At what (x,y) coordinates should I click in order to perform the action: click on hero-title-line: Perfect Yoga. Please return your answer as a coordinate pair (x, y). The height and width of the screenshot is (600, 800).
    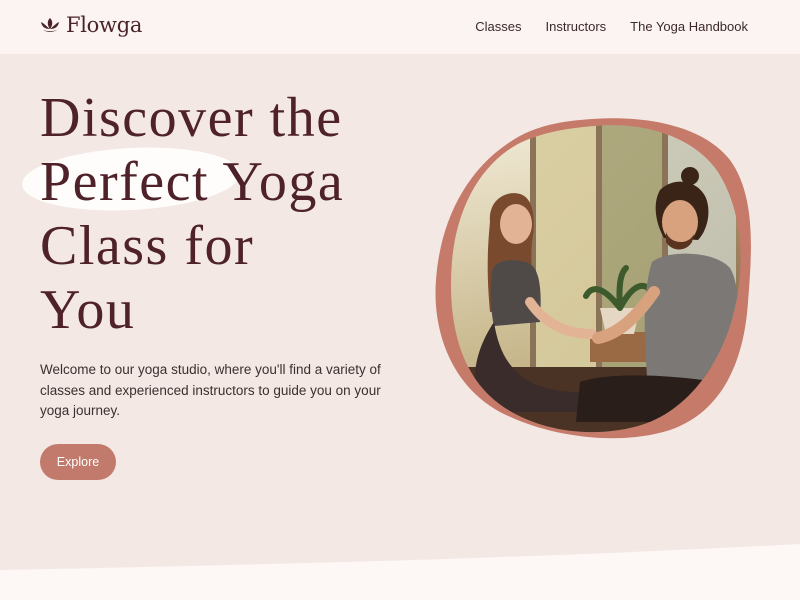
    Looking at the image, I should click on (192, 182).